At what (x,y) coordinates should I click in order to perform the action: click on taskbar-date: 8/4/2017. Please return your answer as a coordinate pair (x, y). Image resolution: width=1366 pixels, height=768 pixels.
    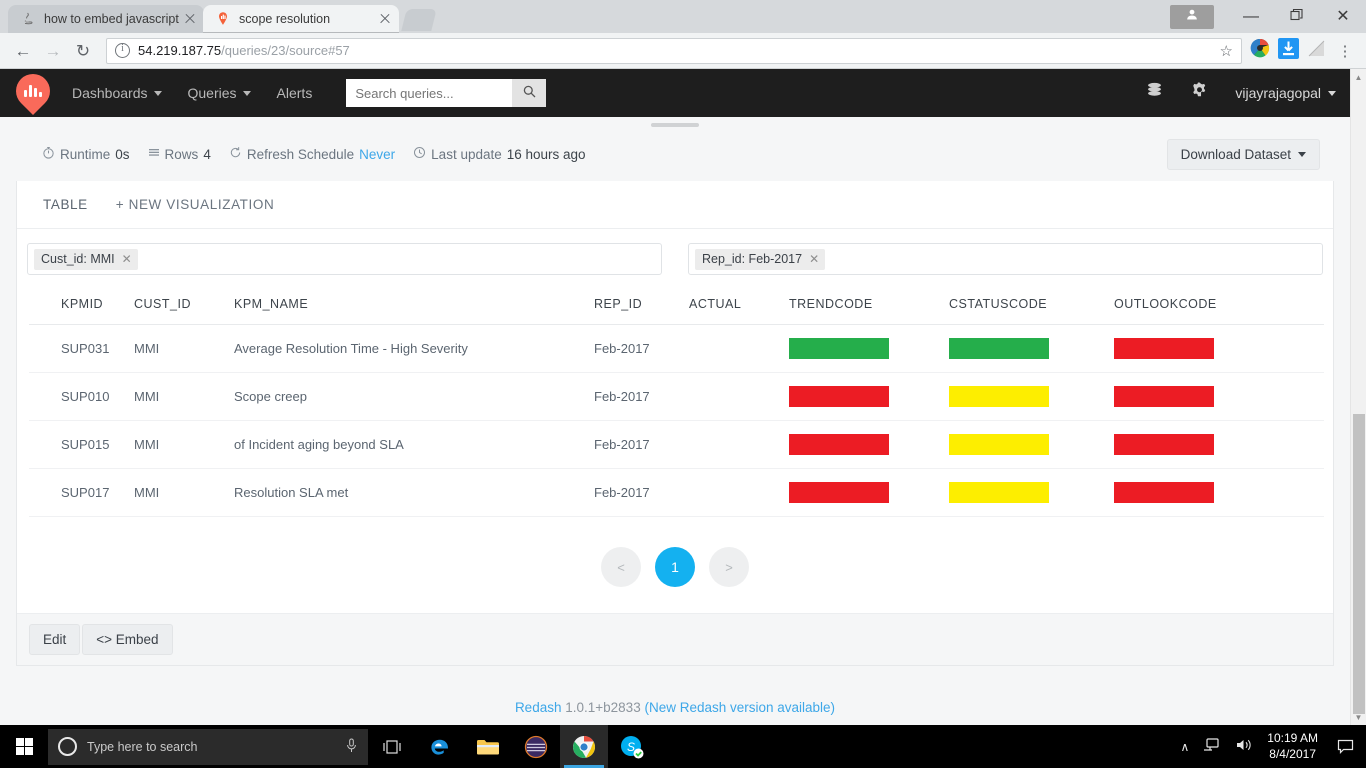
    Looking at the image, I should click on (1292, 753).